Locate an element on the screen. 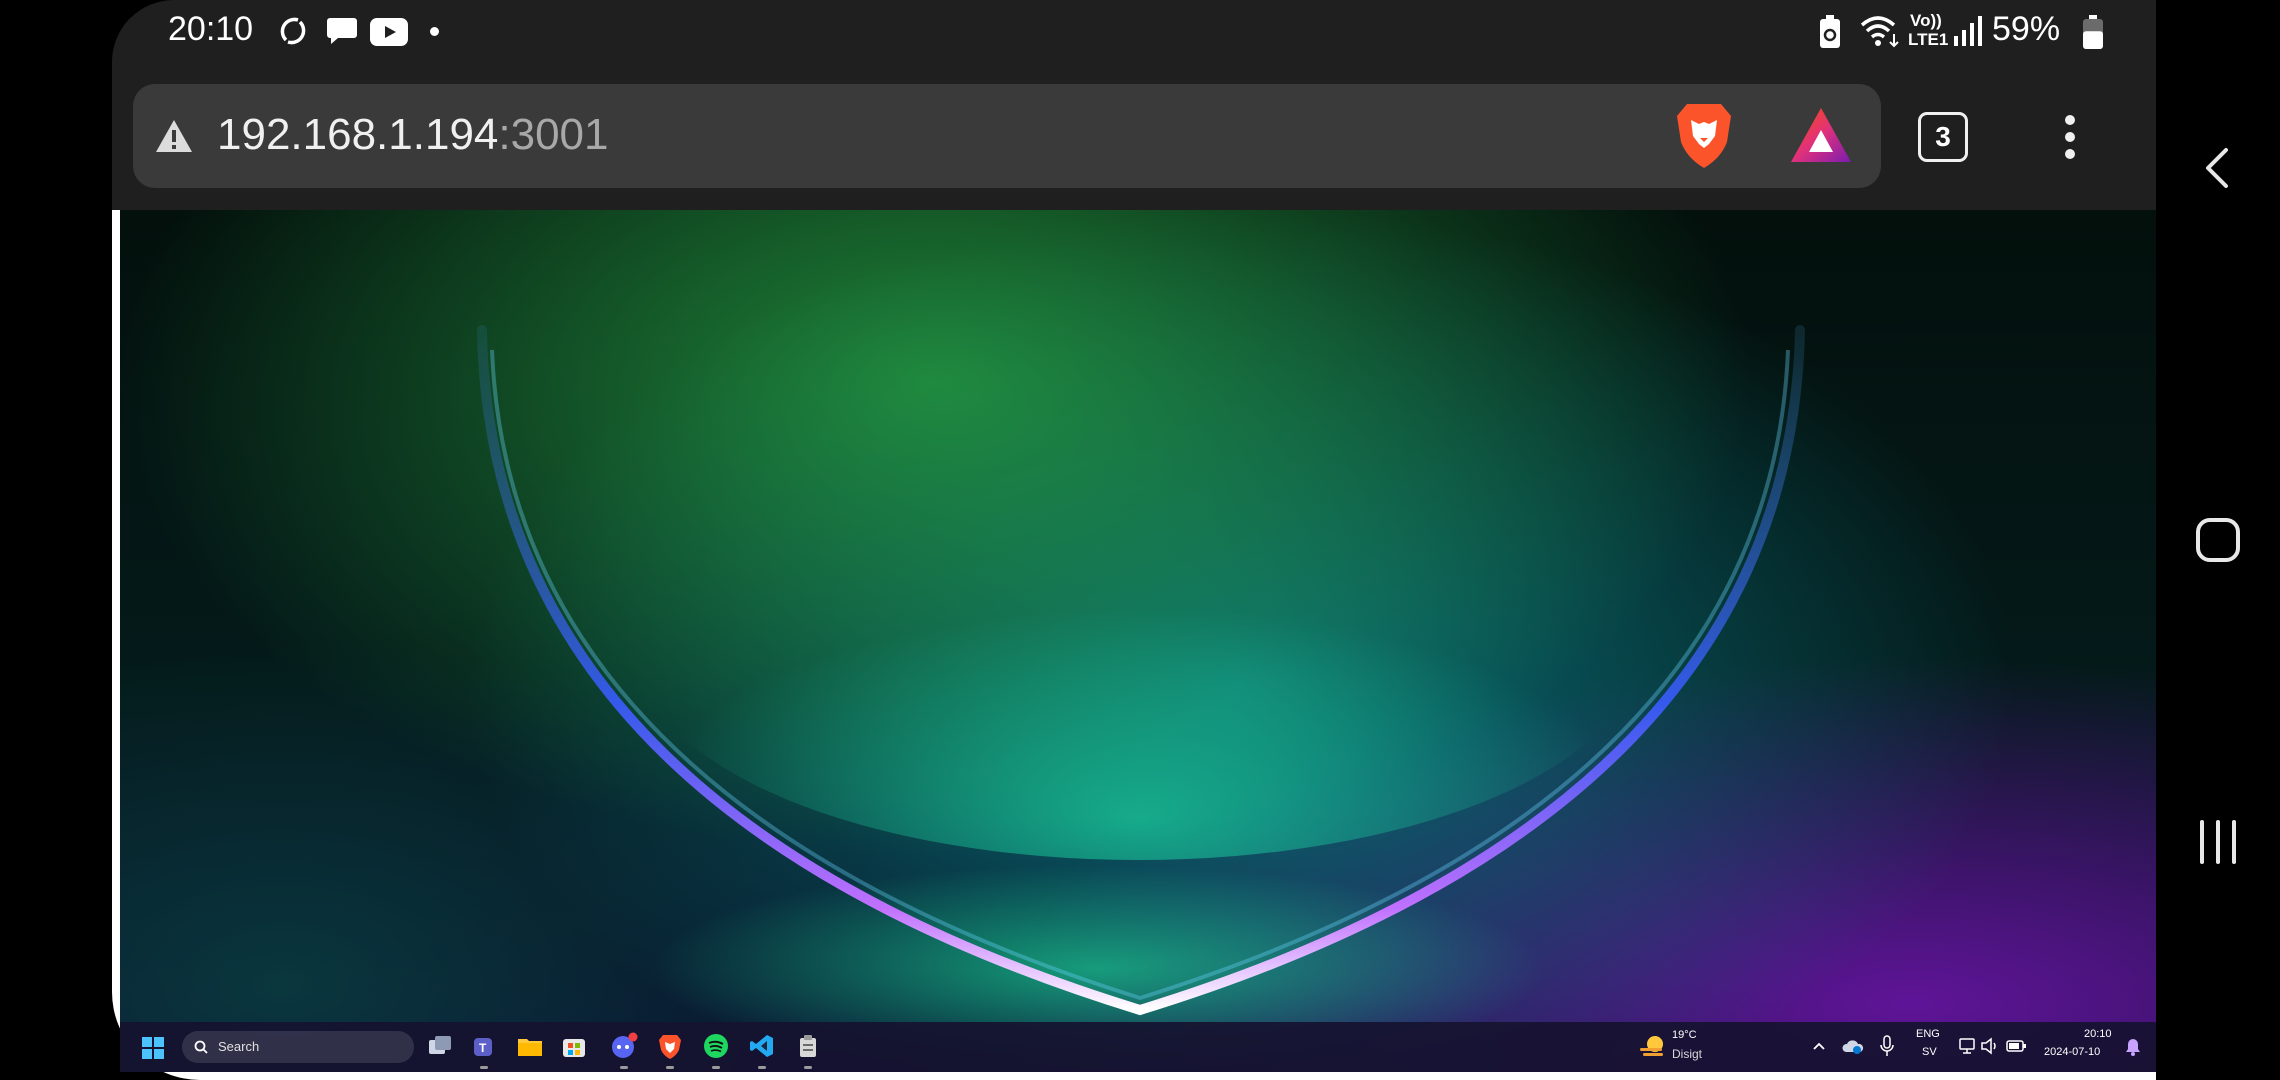  svg-text: T is located at coordinates (483, 1048).